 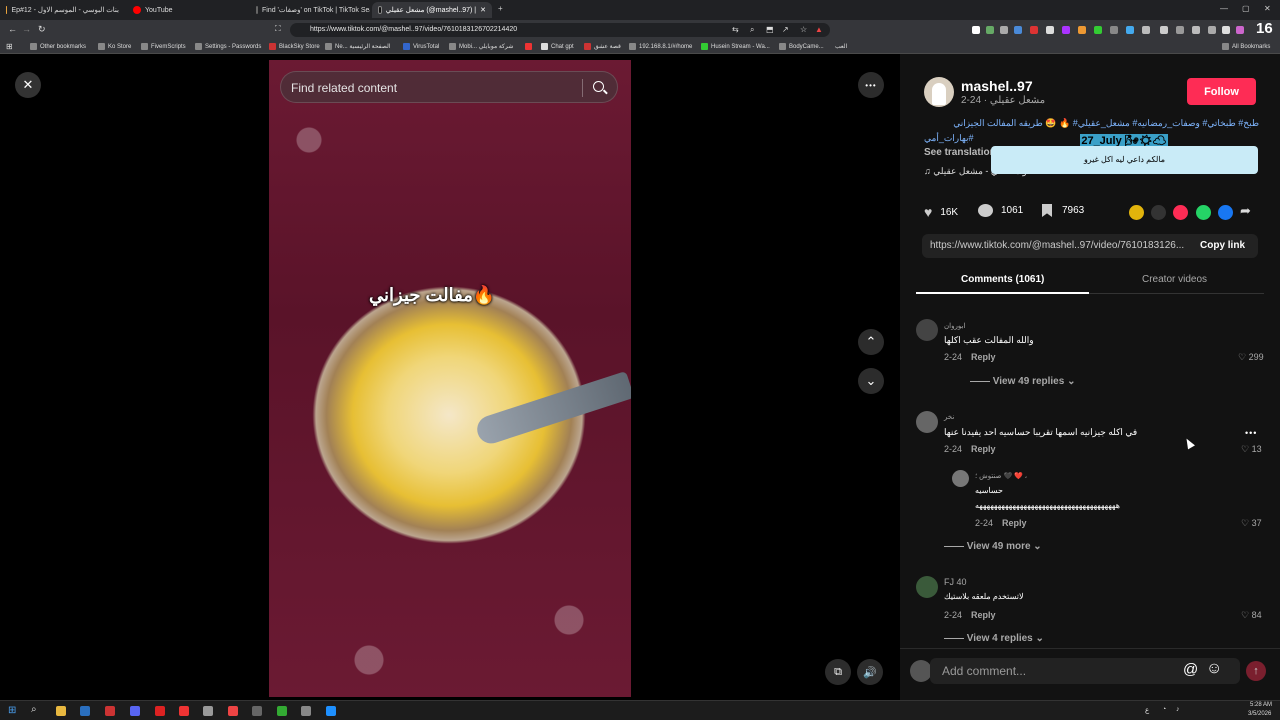 What do you see at coordinates (939, 92) in the screenshot?
I see `author-avatar` at bounding box center [939, 92].